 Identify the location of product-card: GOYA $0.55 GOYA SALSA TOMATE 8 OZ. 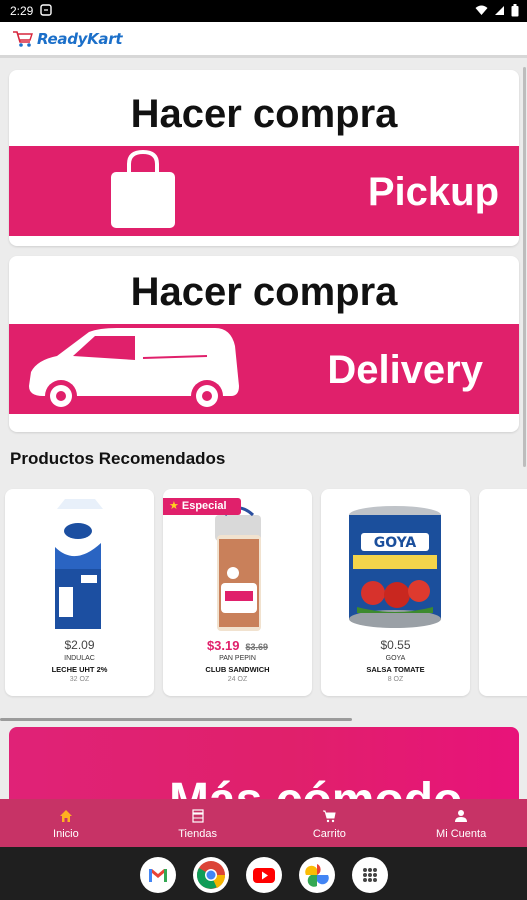
(395, 592).